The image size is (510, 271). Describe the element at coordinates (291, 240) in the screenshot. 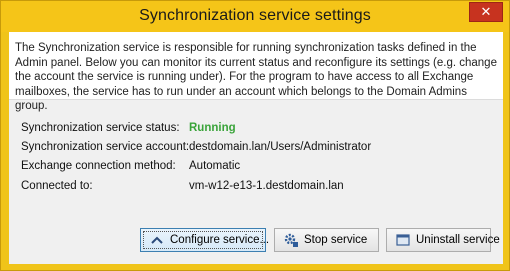

I see `gear-icon` at that location.